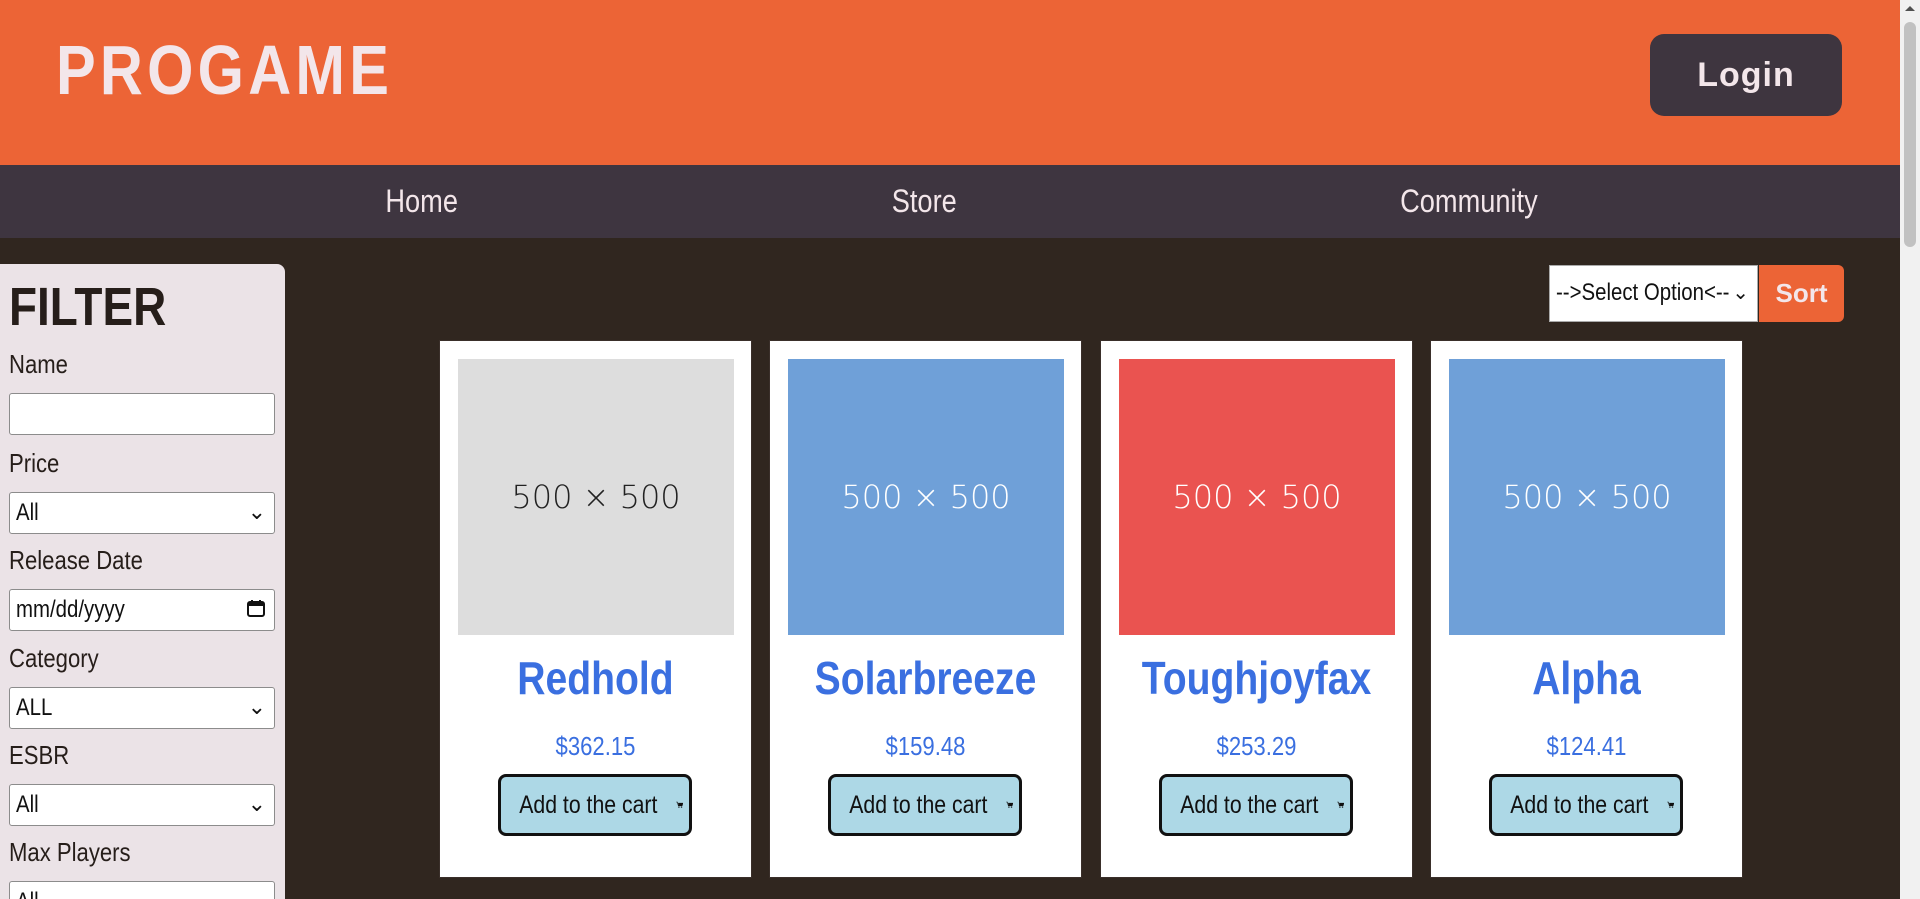 This screenshot has height=899, width=1920. What do you see at coordinates (1746, 75) in the screenshot?
I see `login-button: Login` at bounding box center [1746, 75].